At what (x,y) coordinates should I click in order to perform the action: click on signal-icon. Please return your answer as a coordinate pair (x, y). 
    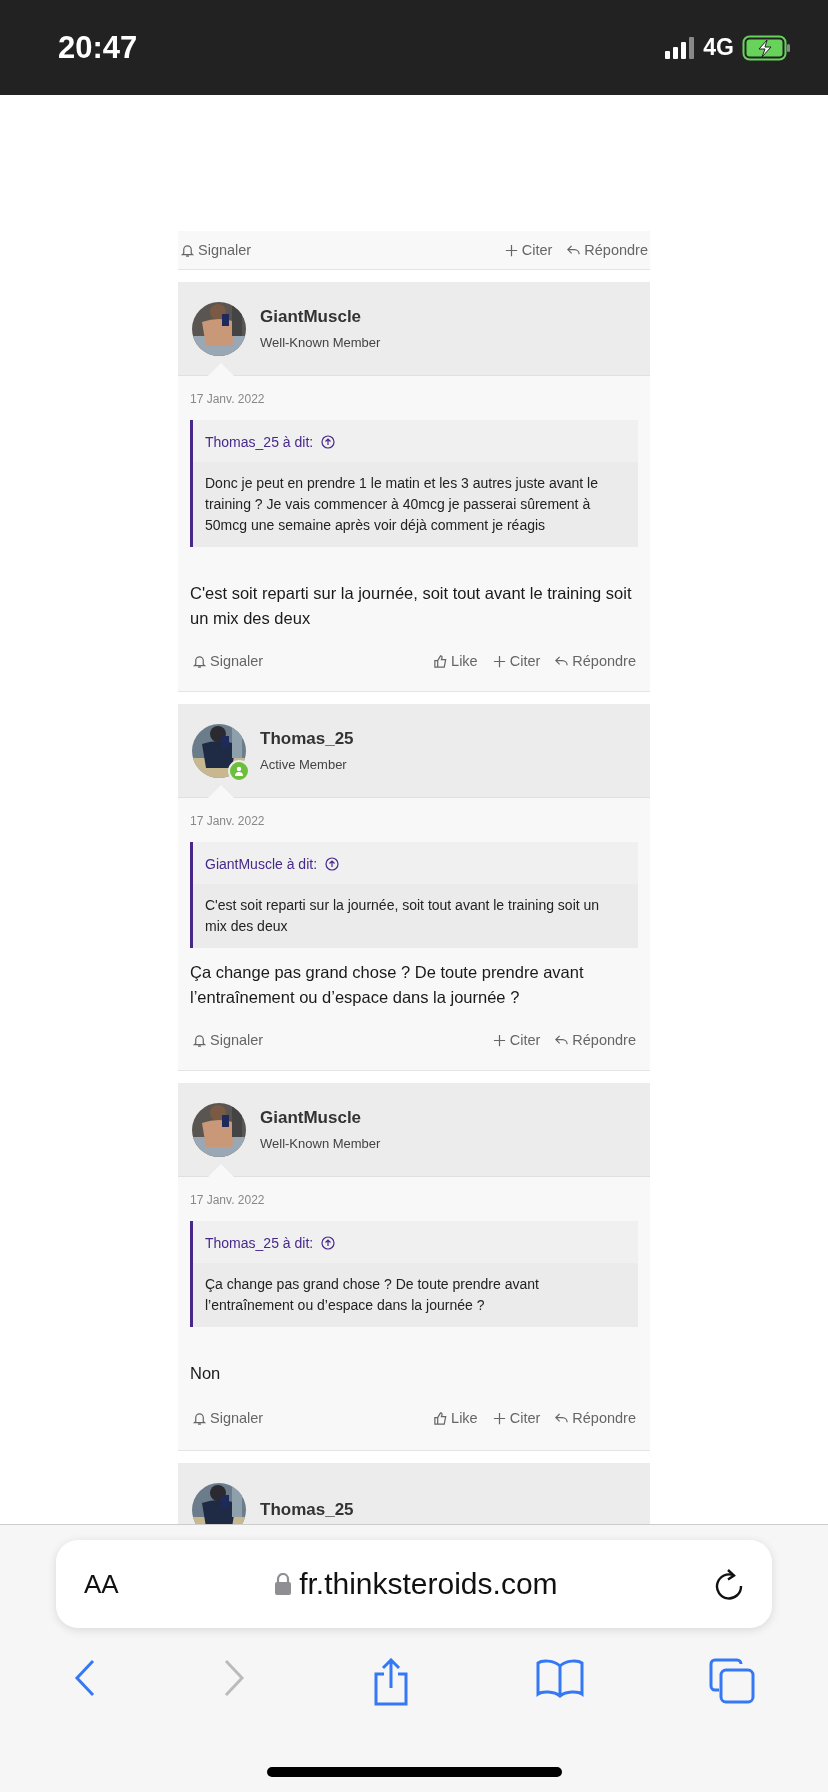
    Looking at the image, I should click on (680, 47).